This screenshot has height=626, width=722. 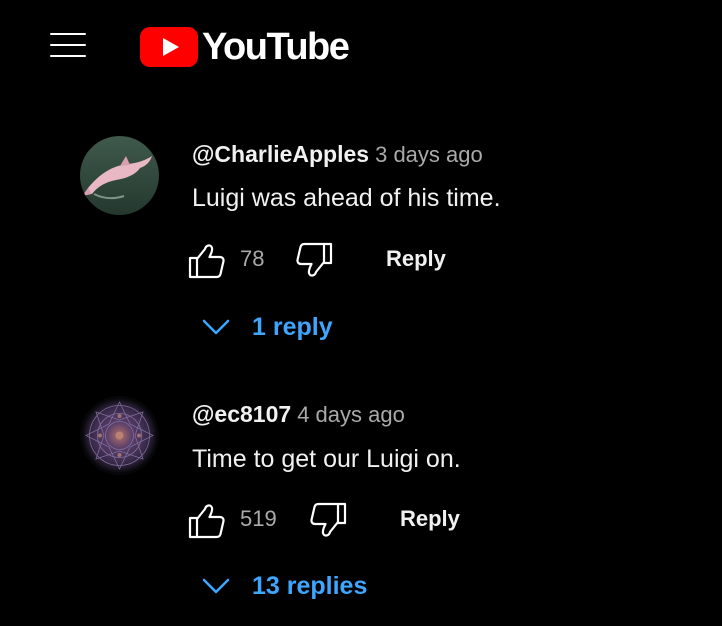 I want to click on mandala-avatar-icon, so click(x=119, y=435).